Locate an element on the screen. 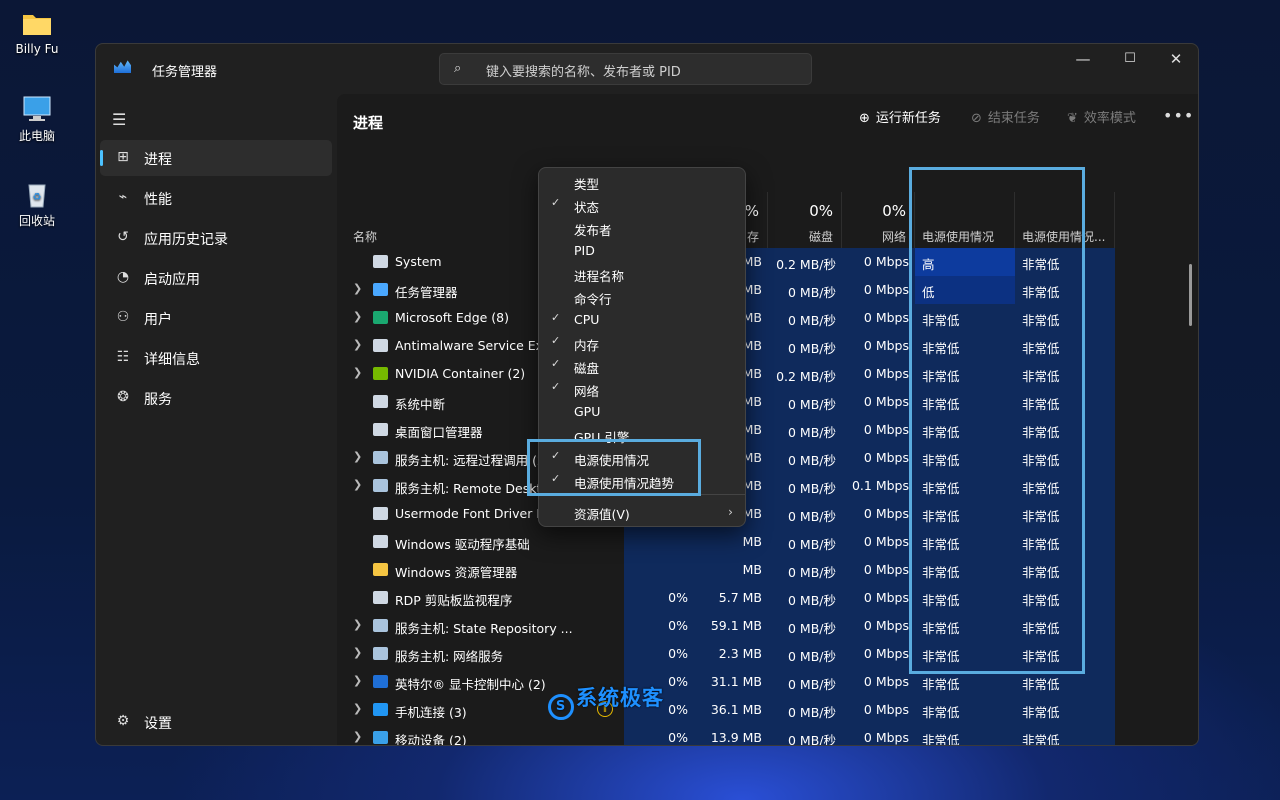  table-row: 桌面窗口管理器 MB 0 MB/秒 0 Mbps 非常低 非常低 is located at coordinates (767, 430).